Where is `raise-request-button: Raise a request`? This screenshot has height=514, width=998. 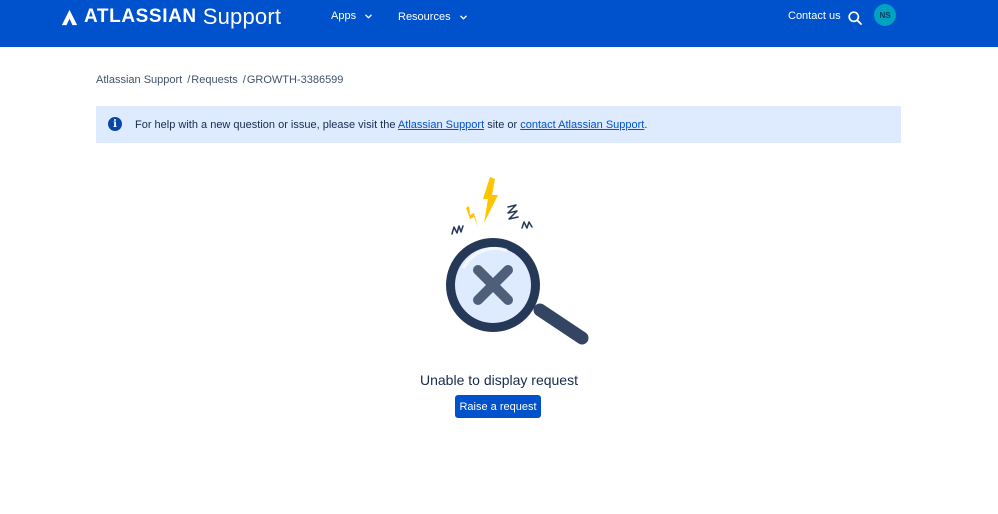 raise-request-button: Raise a request is located at coordinates (498, 406).